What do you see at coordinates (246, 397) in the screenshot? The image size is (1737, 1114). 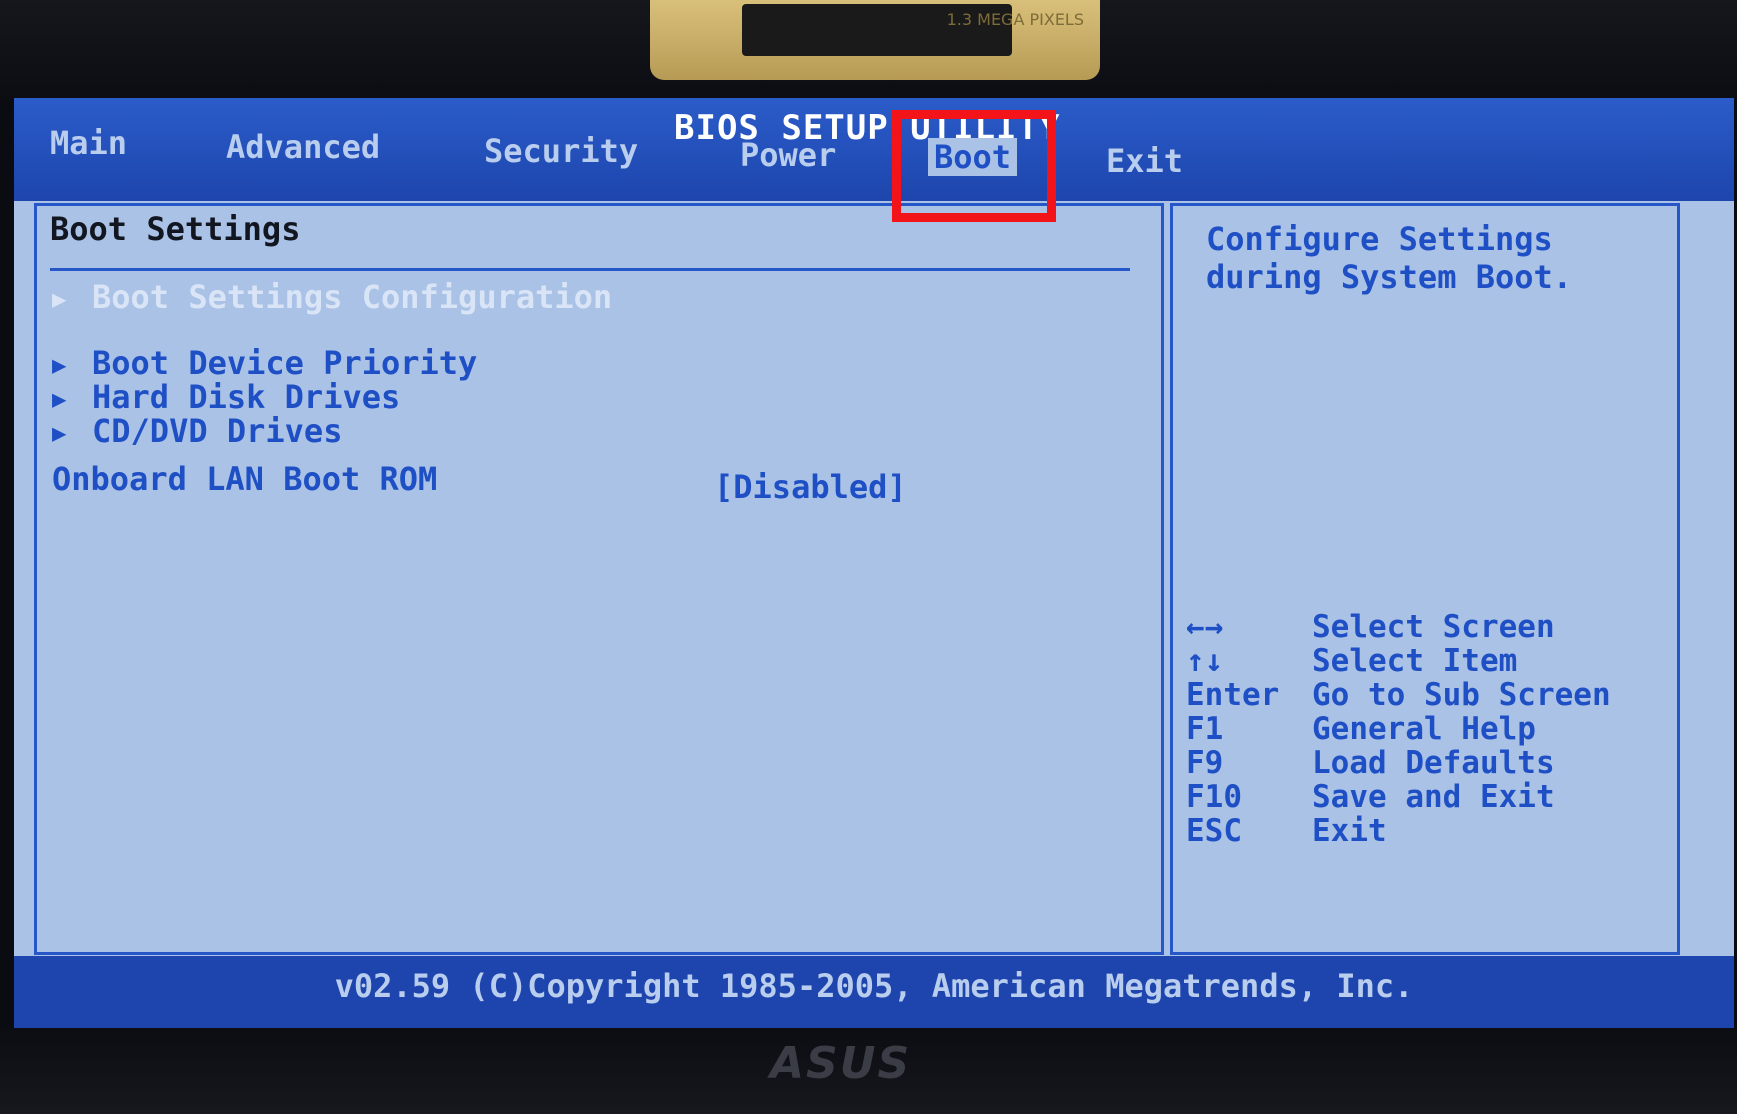 I see `menu-item-label: Hard Disk Drives` at bounding box center [246, 397].